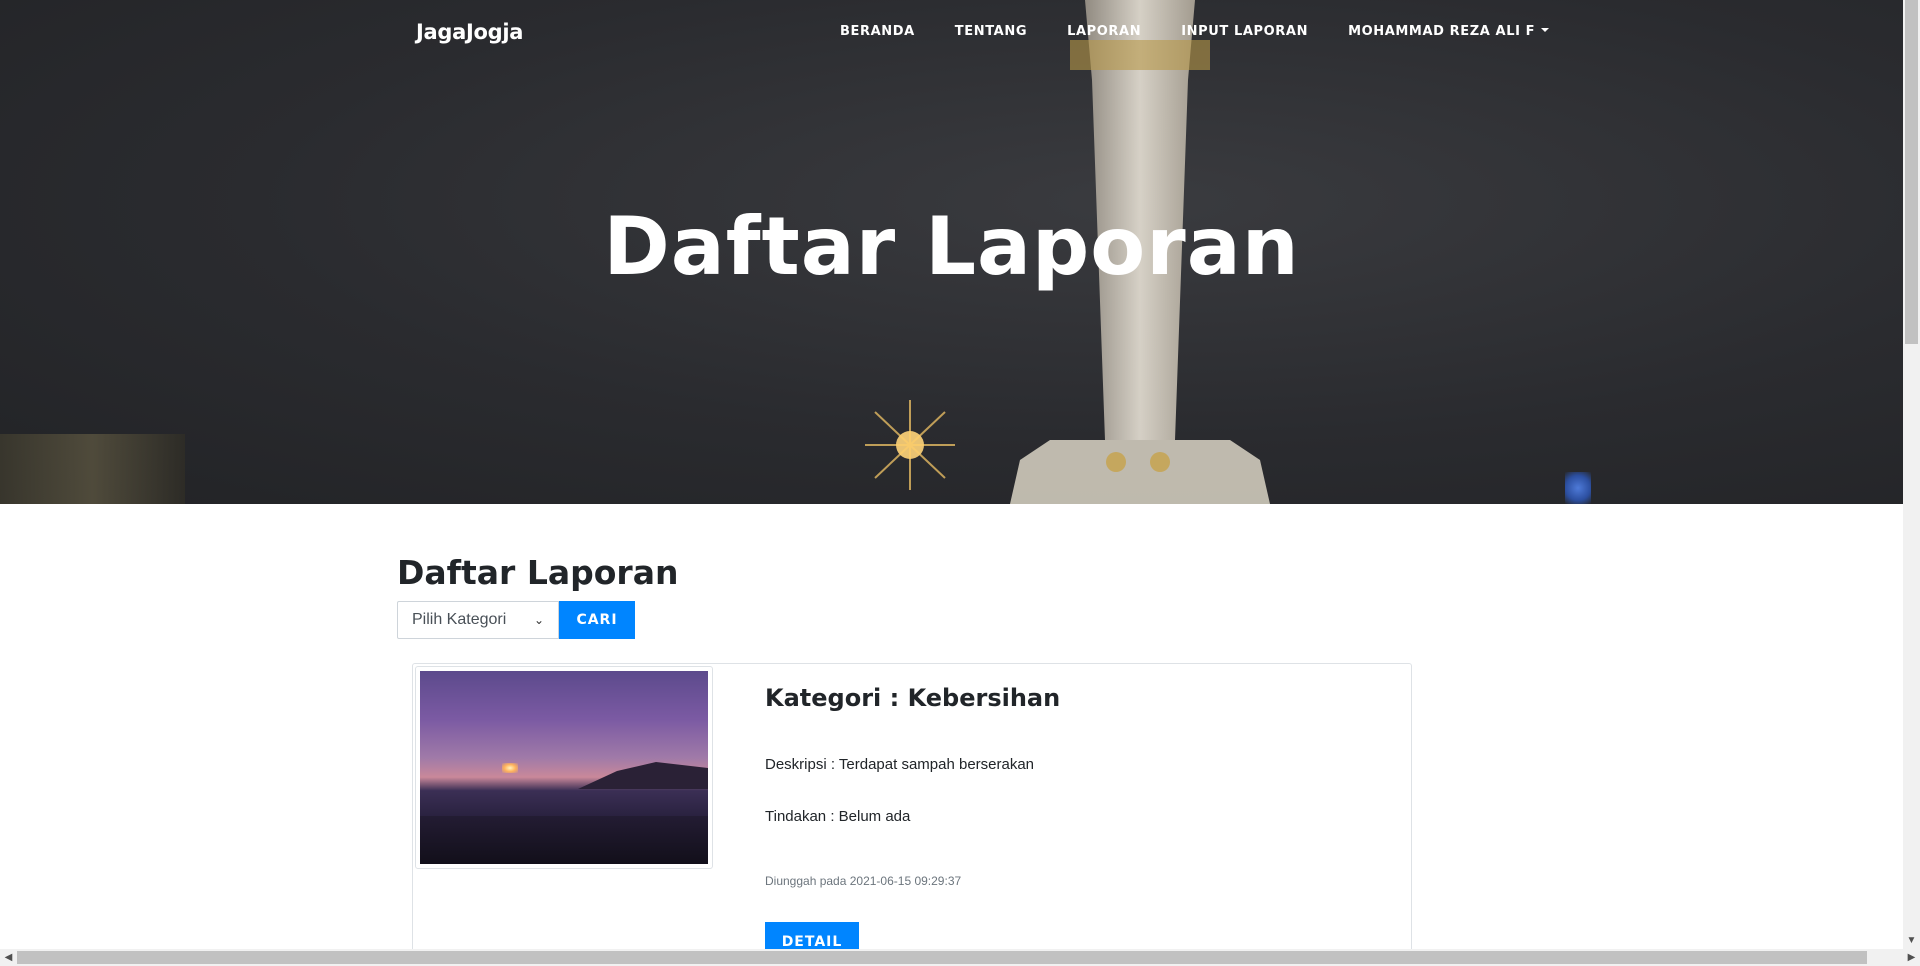  I want to click on background-light, so click(1578, 488).